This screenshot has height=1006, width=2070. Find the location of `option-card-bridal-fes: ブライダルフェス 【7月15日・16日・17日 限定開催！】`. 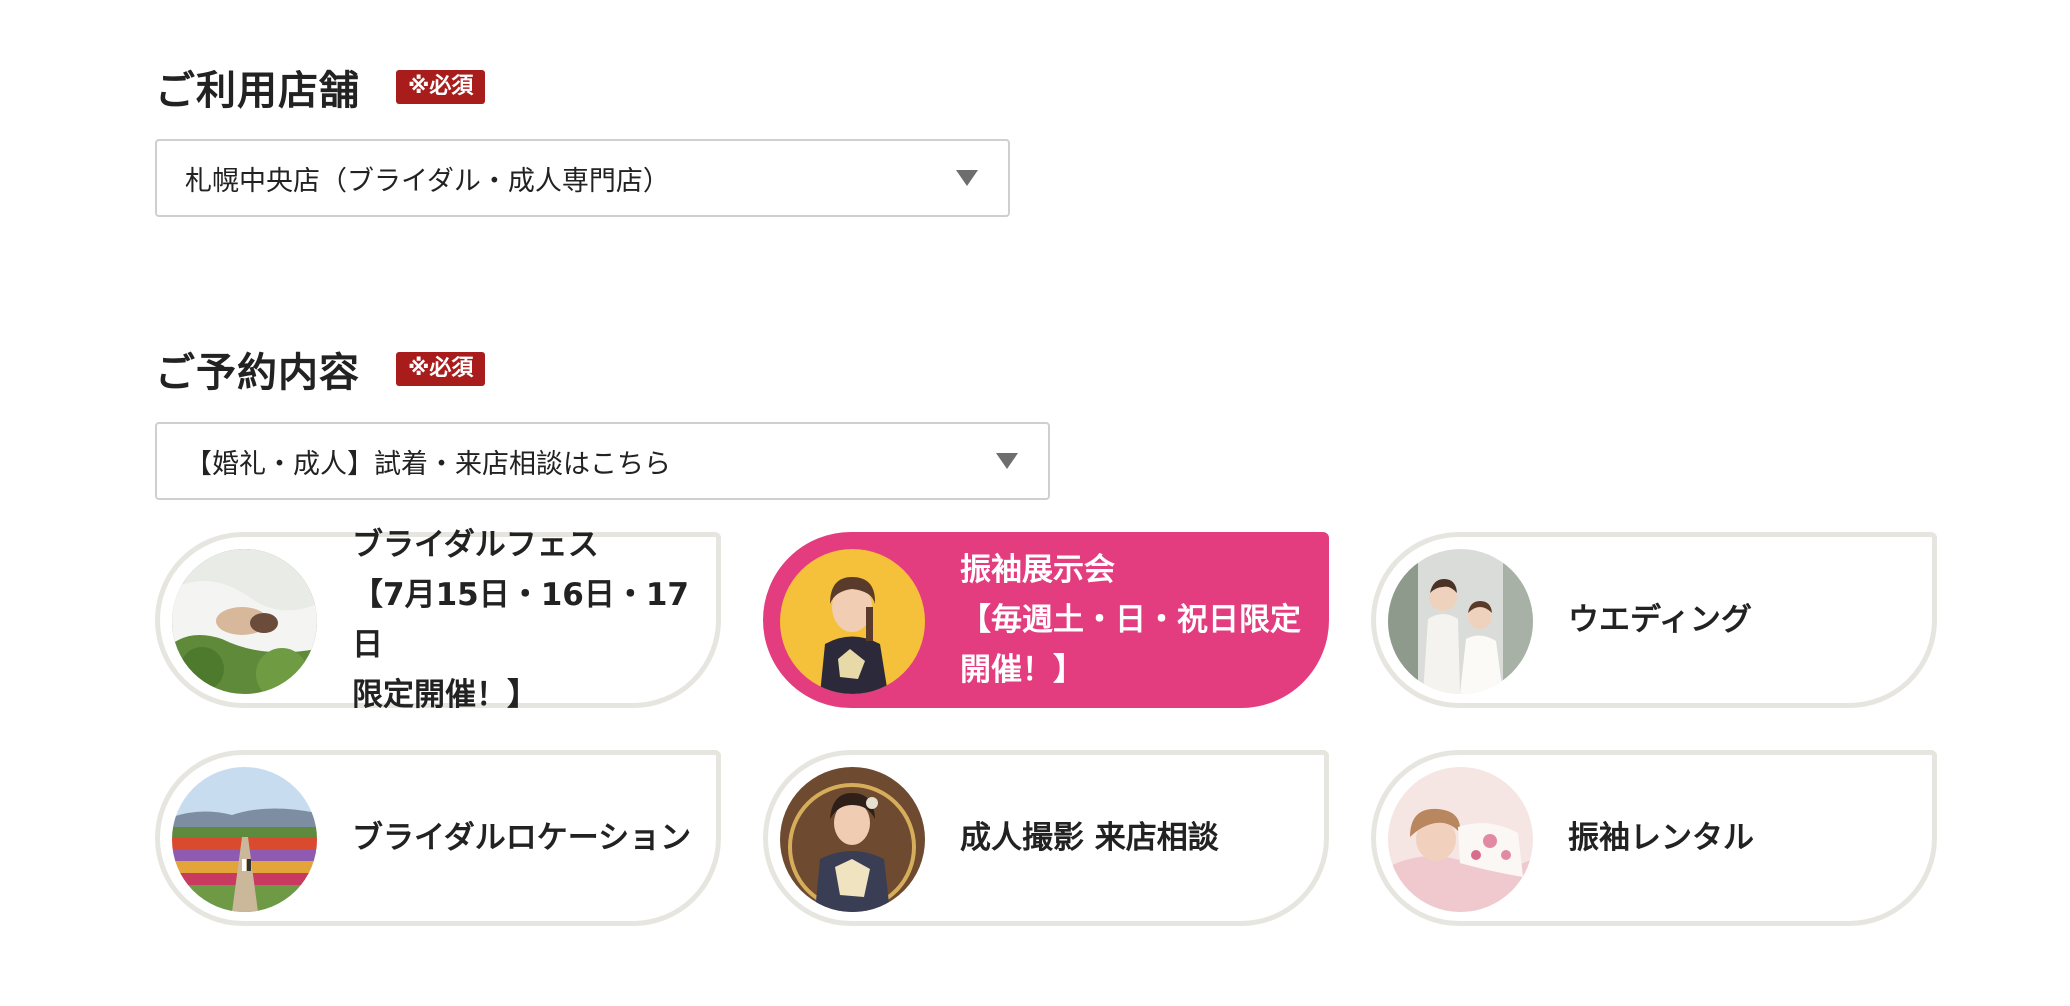

option-card-bridal-fes: ブライダルフェス 【7月15日・16日・17日 限定開催！】 is located at coordinates (438, 620).